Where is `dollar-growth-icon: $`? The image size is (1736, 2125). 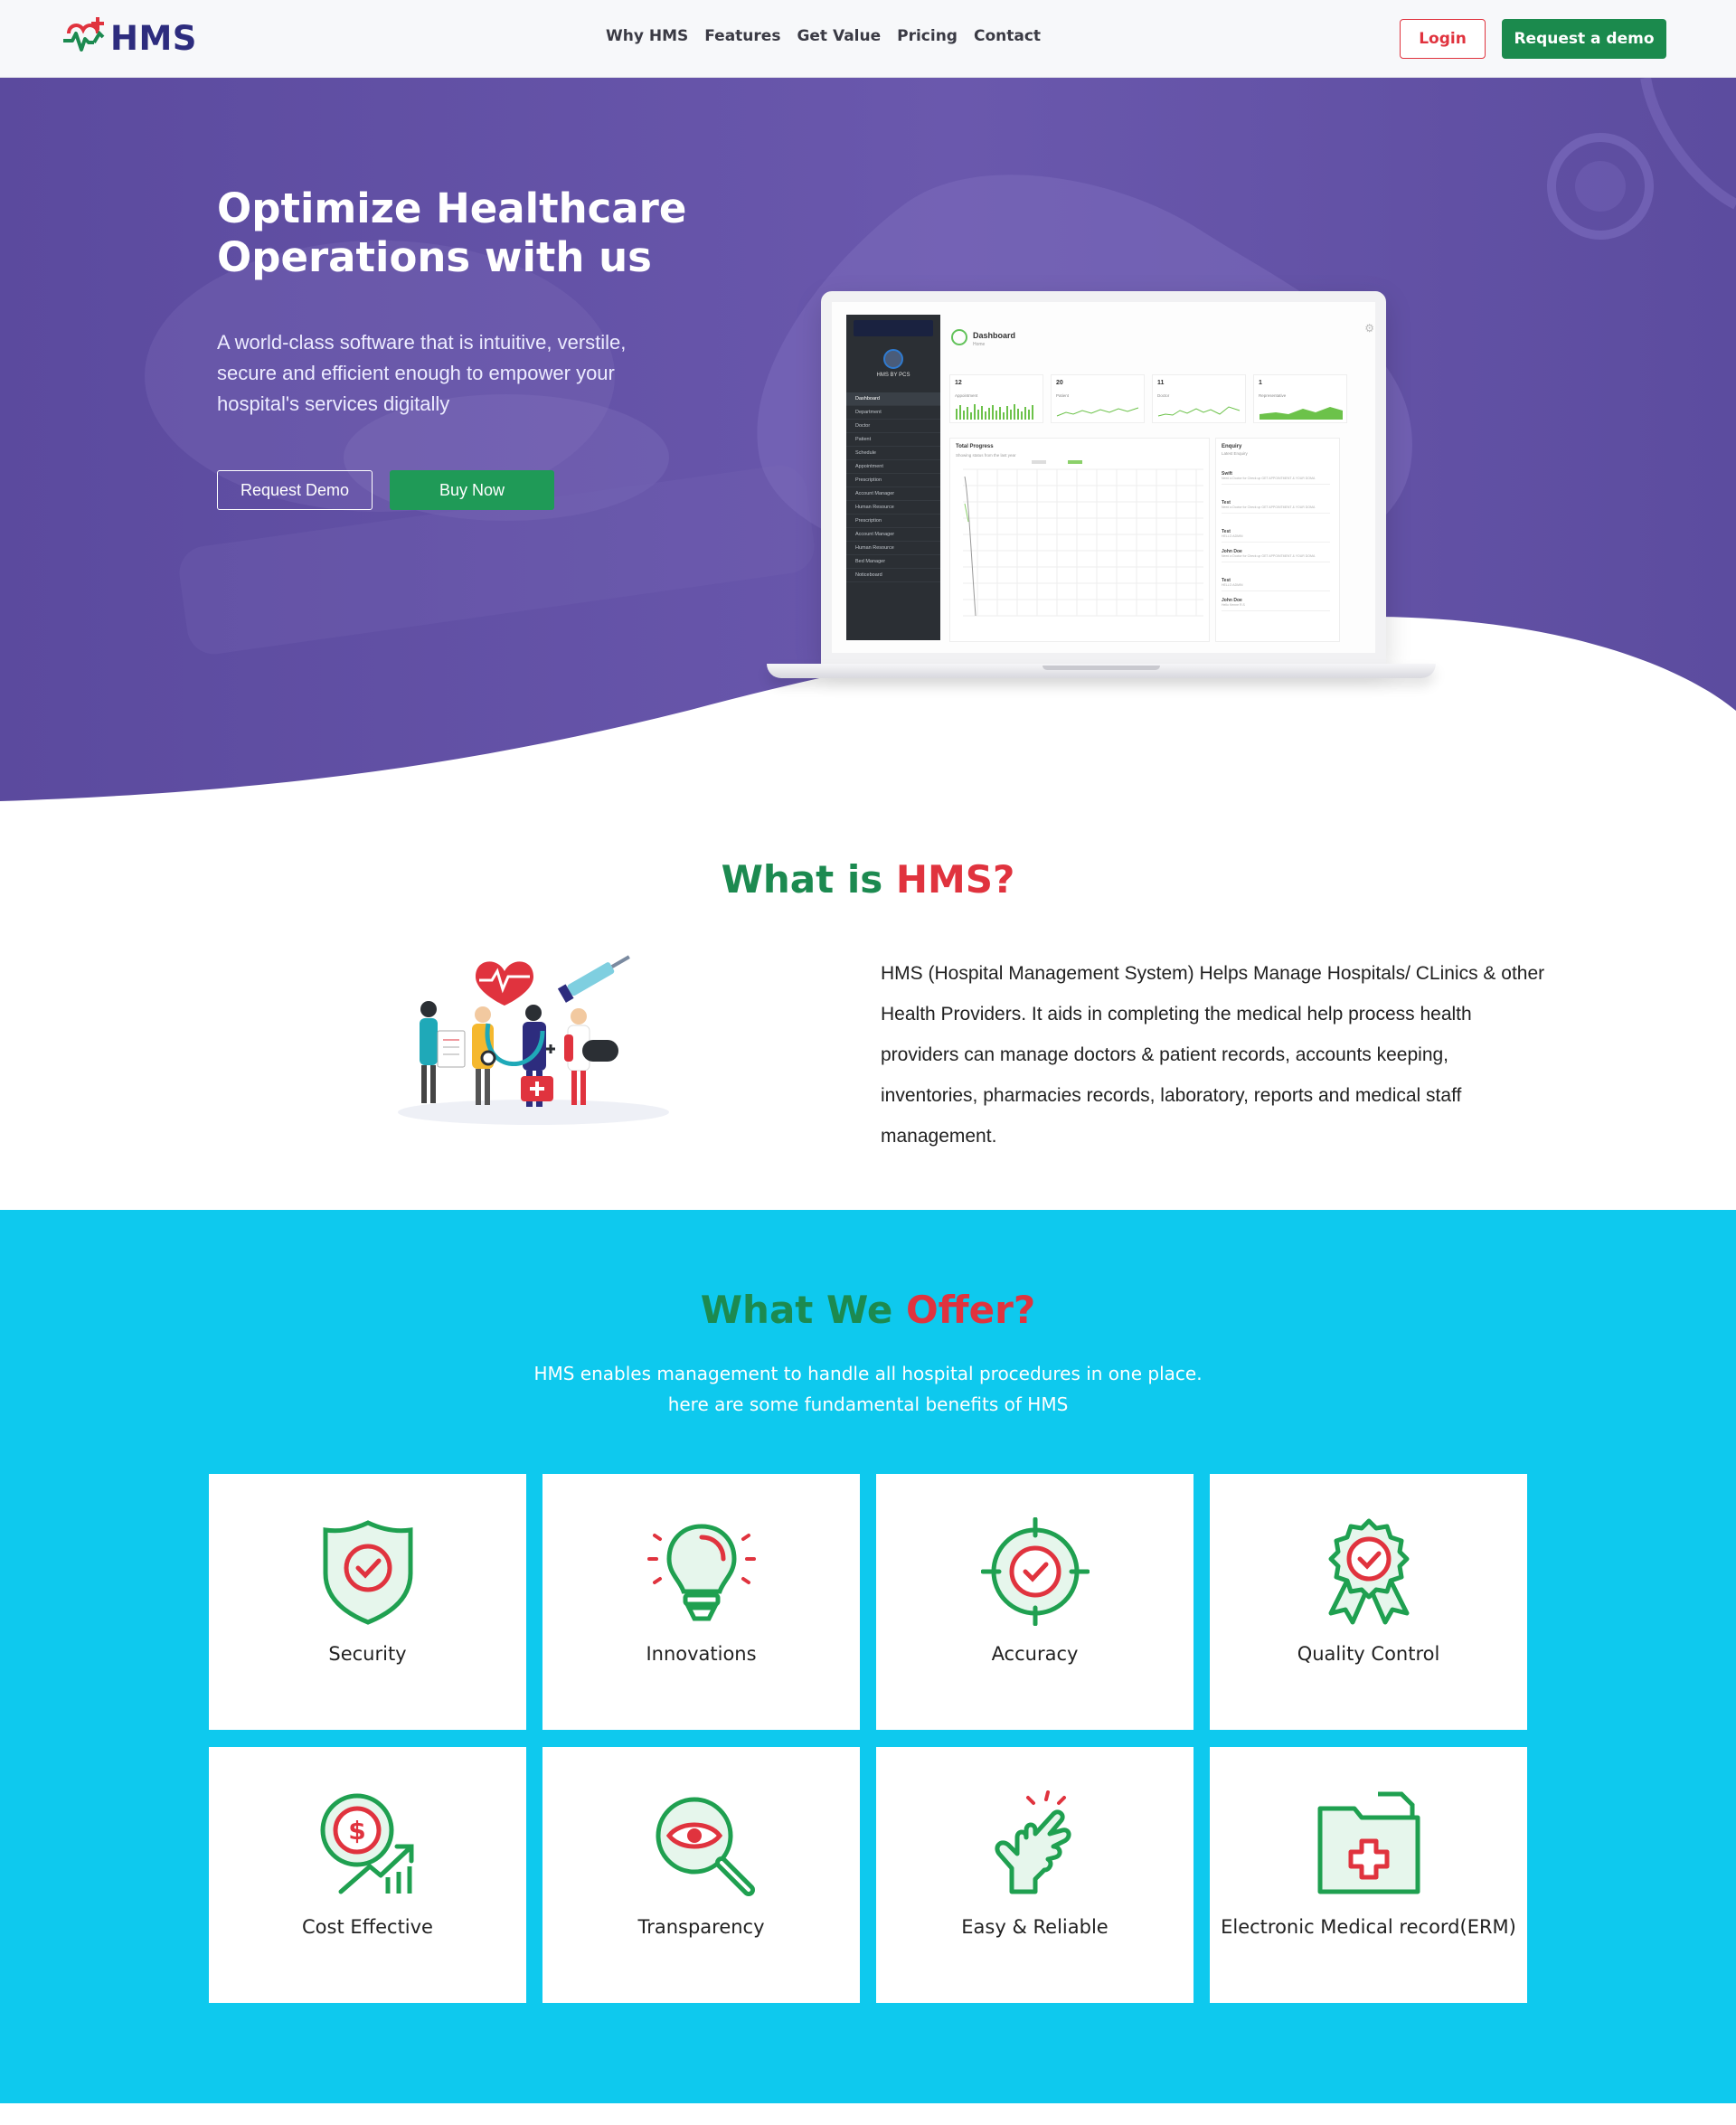 dollar-growth-icon: $ is located at coordinates (366, 1843).